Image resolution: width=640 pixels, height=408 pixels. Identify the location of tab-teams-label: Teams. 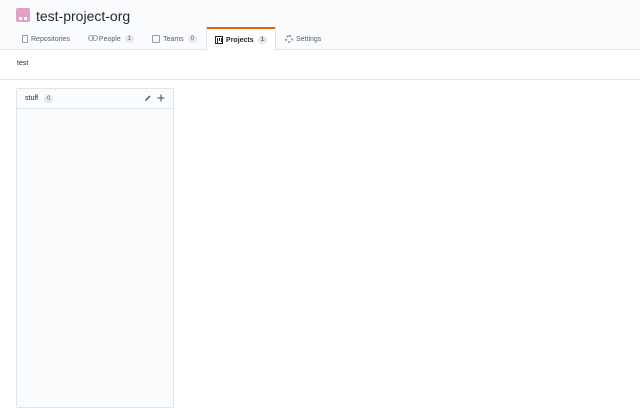
(173, 39).